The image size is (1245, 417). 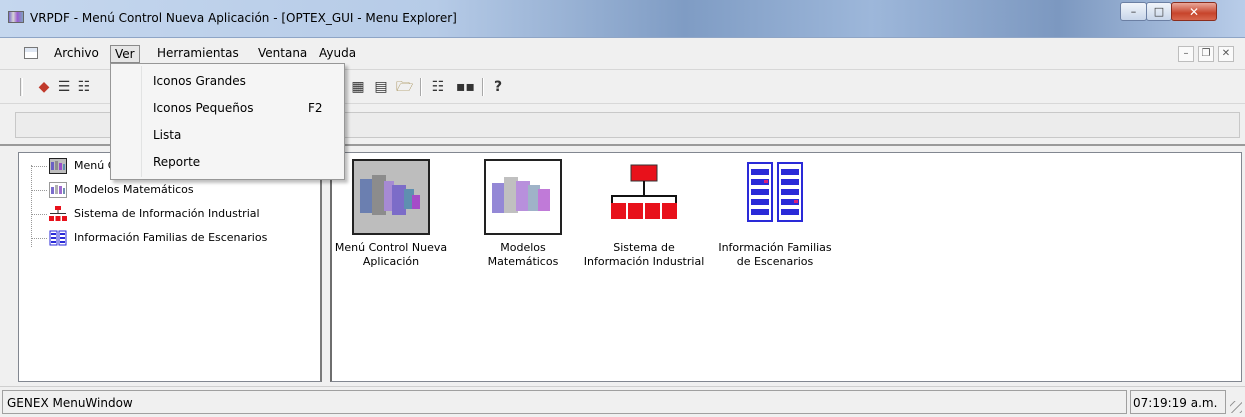 I want to click on tree-item-label: Modelos Matemáticos, so click(x=134, y=189).